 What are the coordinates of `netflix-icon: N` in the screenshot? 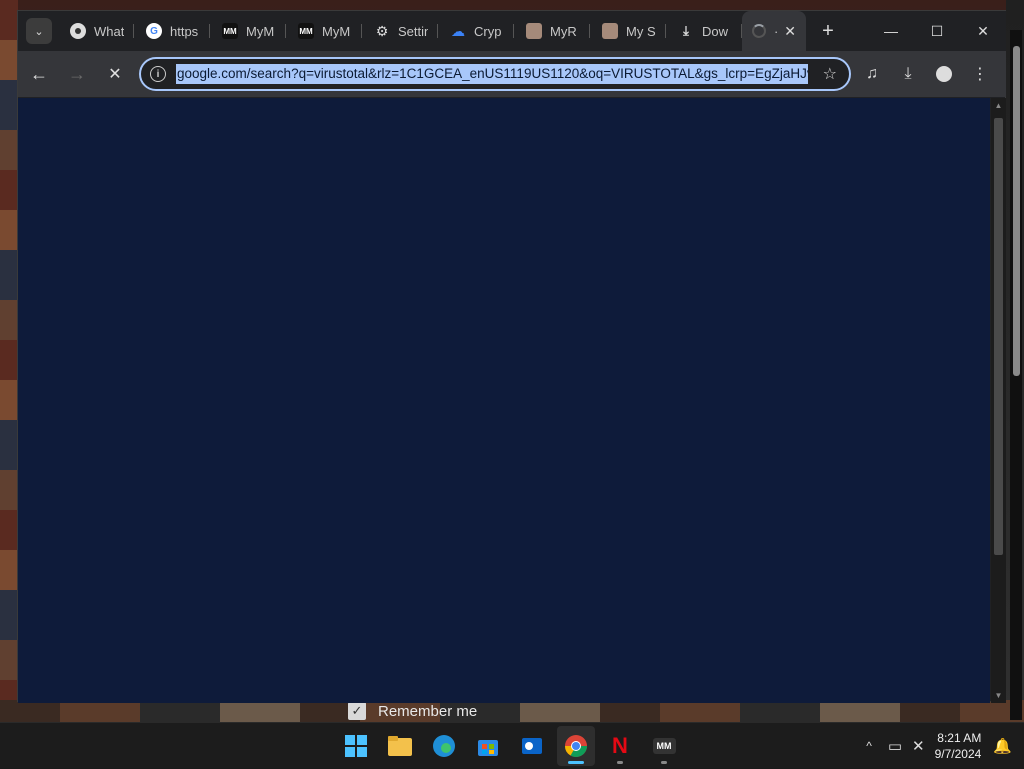 It's located at (620, 745).